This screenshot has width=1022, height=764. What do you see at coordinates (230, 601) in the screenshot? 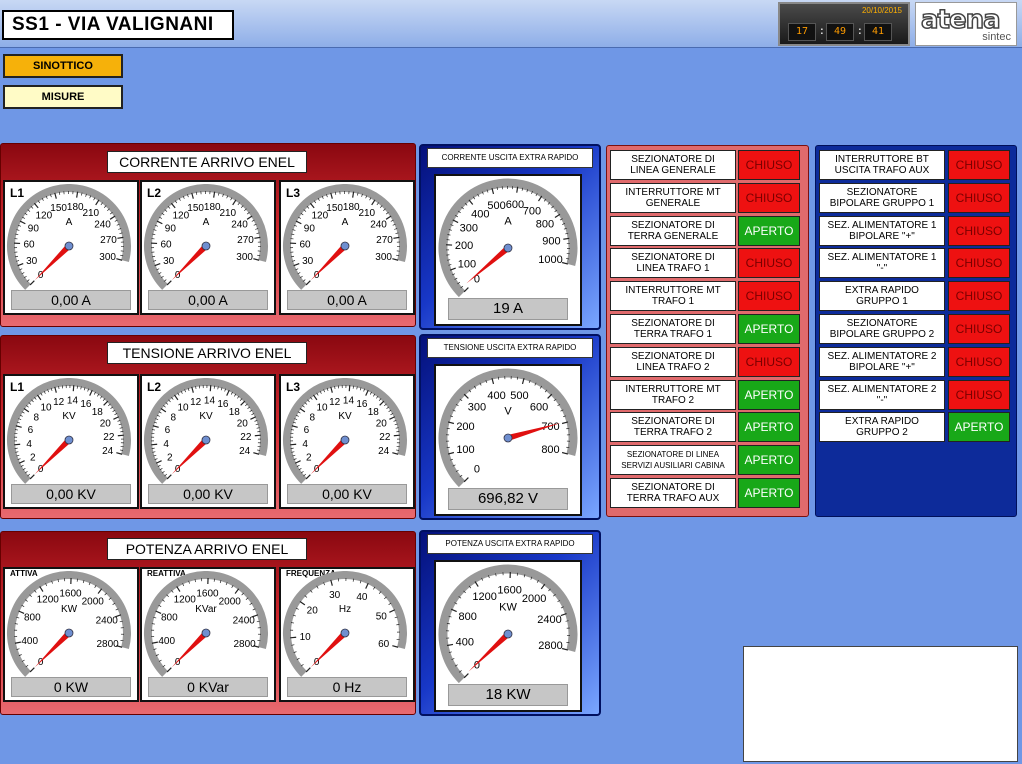
I see `gauge-tick-label: 2000` at bounding box center [230, 601].